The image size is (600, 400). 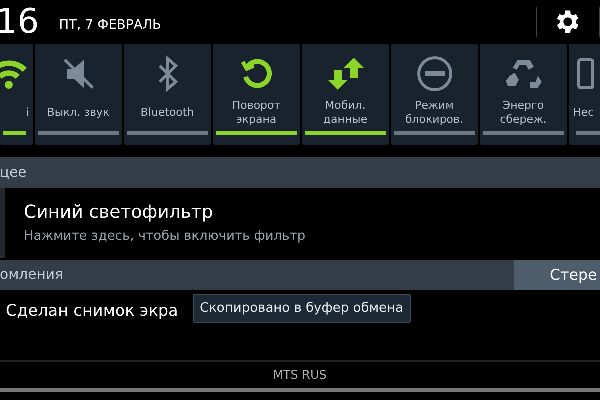 I want to click on clear-button: Стере, so click(x=557, y=275).